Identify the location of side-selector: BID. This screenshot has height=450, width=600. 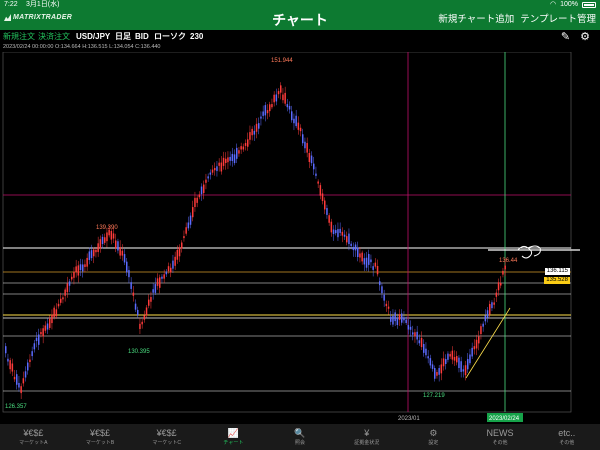
(142, 37).